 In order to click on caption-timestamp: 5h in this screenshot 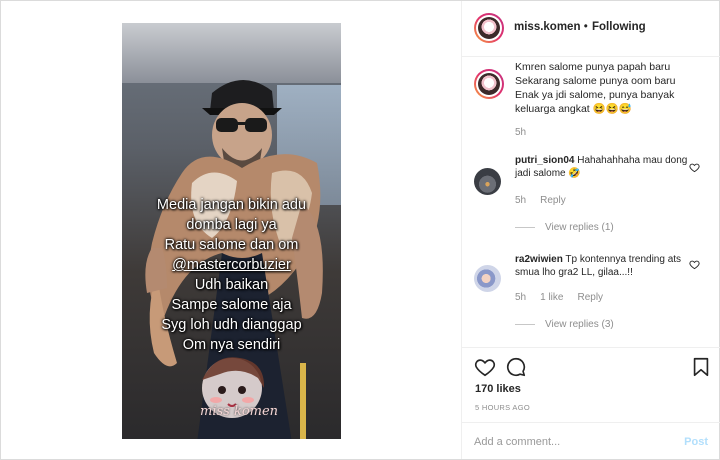, I will do `click(520, 132)`.